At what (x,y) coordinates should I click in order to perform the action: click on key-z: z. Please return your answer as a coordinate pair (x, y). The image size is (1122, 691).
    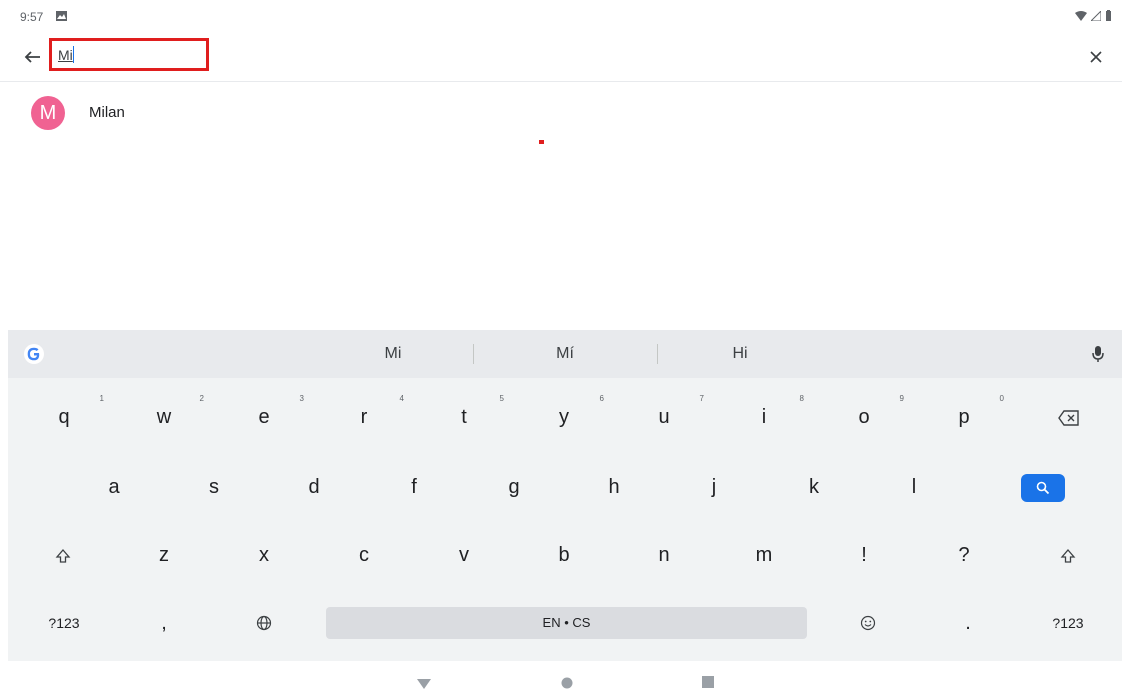
    Looking at the image, I should click on (164, 555).